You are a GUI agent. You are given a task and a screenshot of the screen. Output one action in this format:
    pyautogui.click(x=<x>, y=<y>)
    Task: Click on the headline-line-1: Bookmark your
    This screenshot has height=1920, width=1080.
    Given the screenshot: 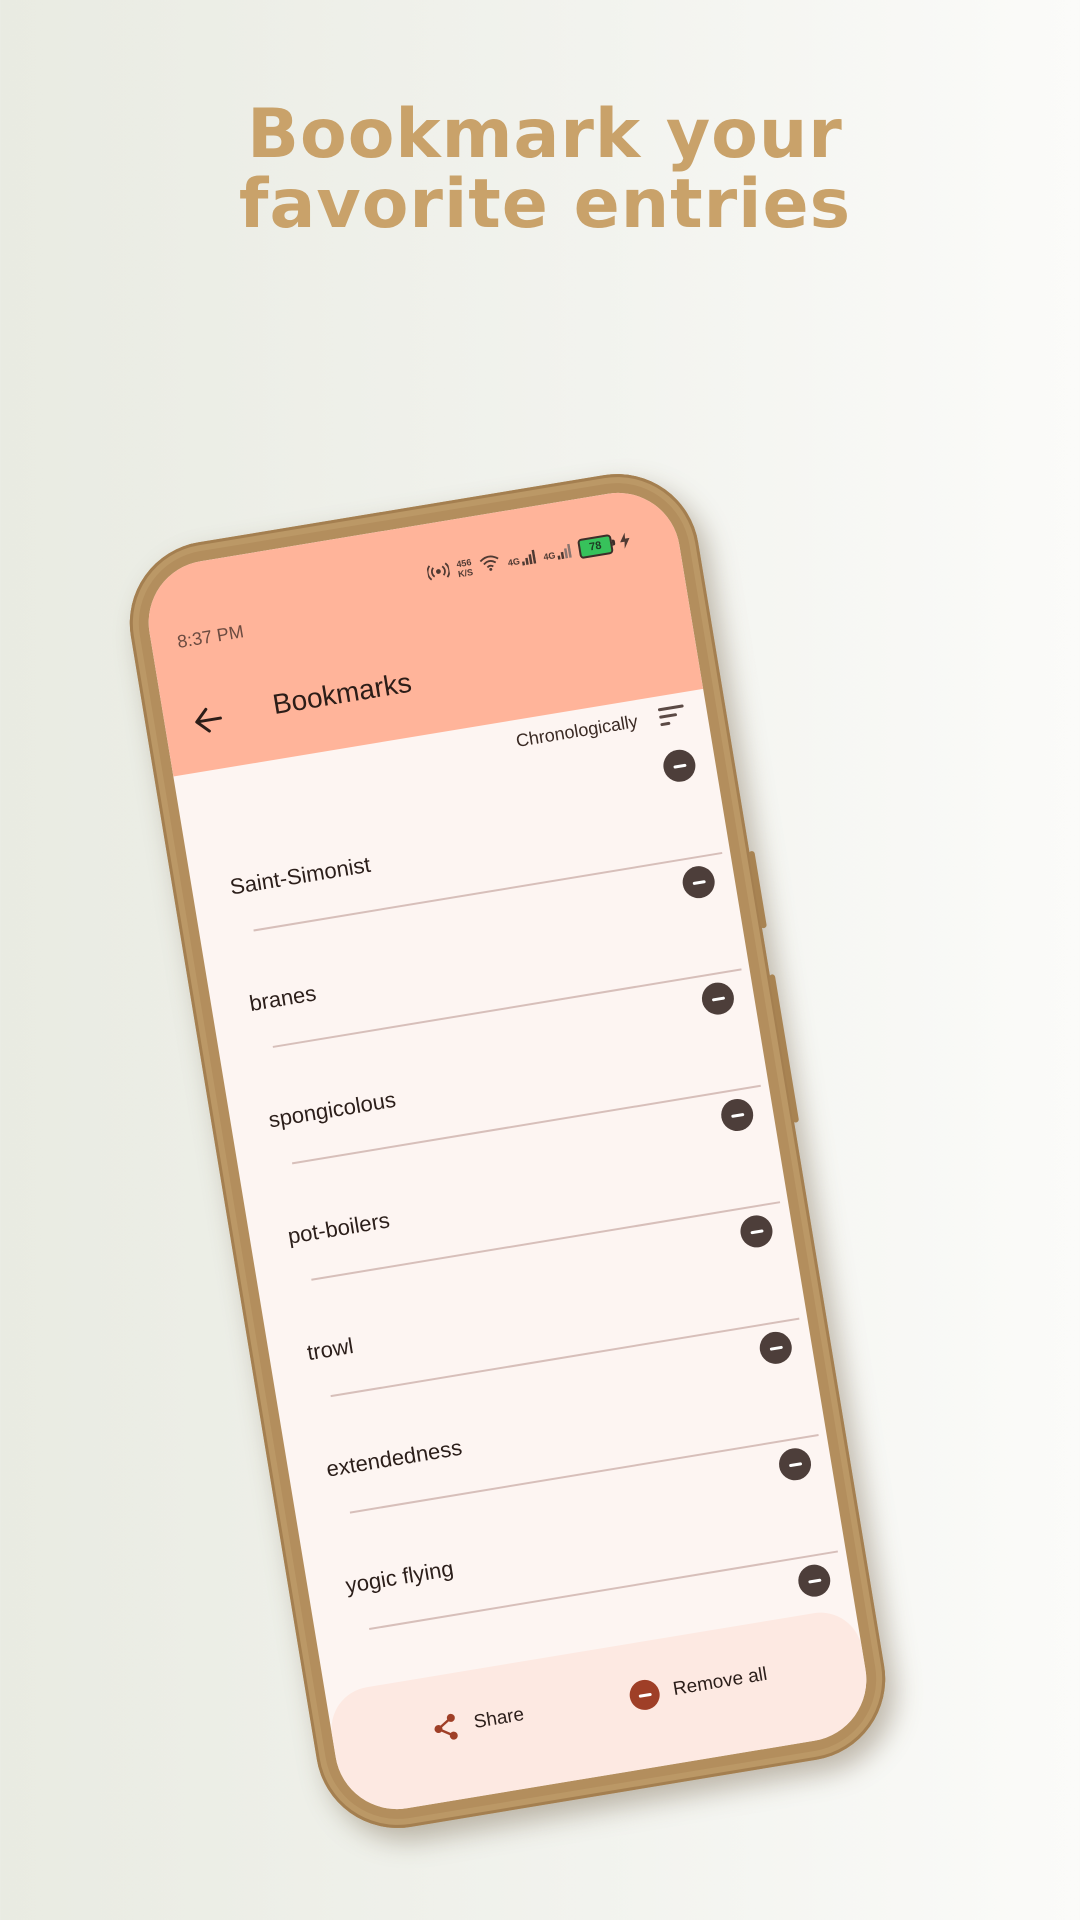 What is the action you would take?
    pyautogui.click(x=545, y=134)
    